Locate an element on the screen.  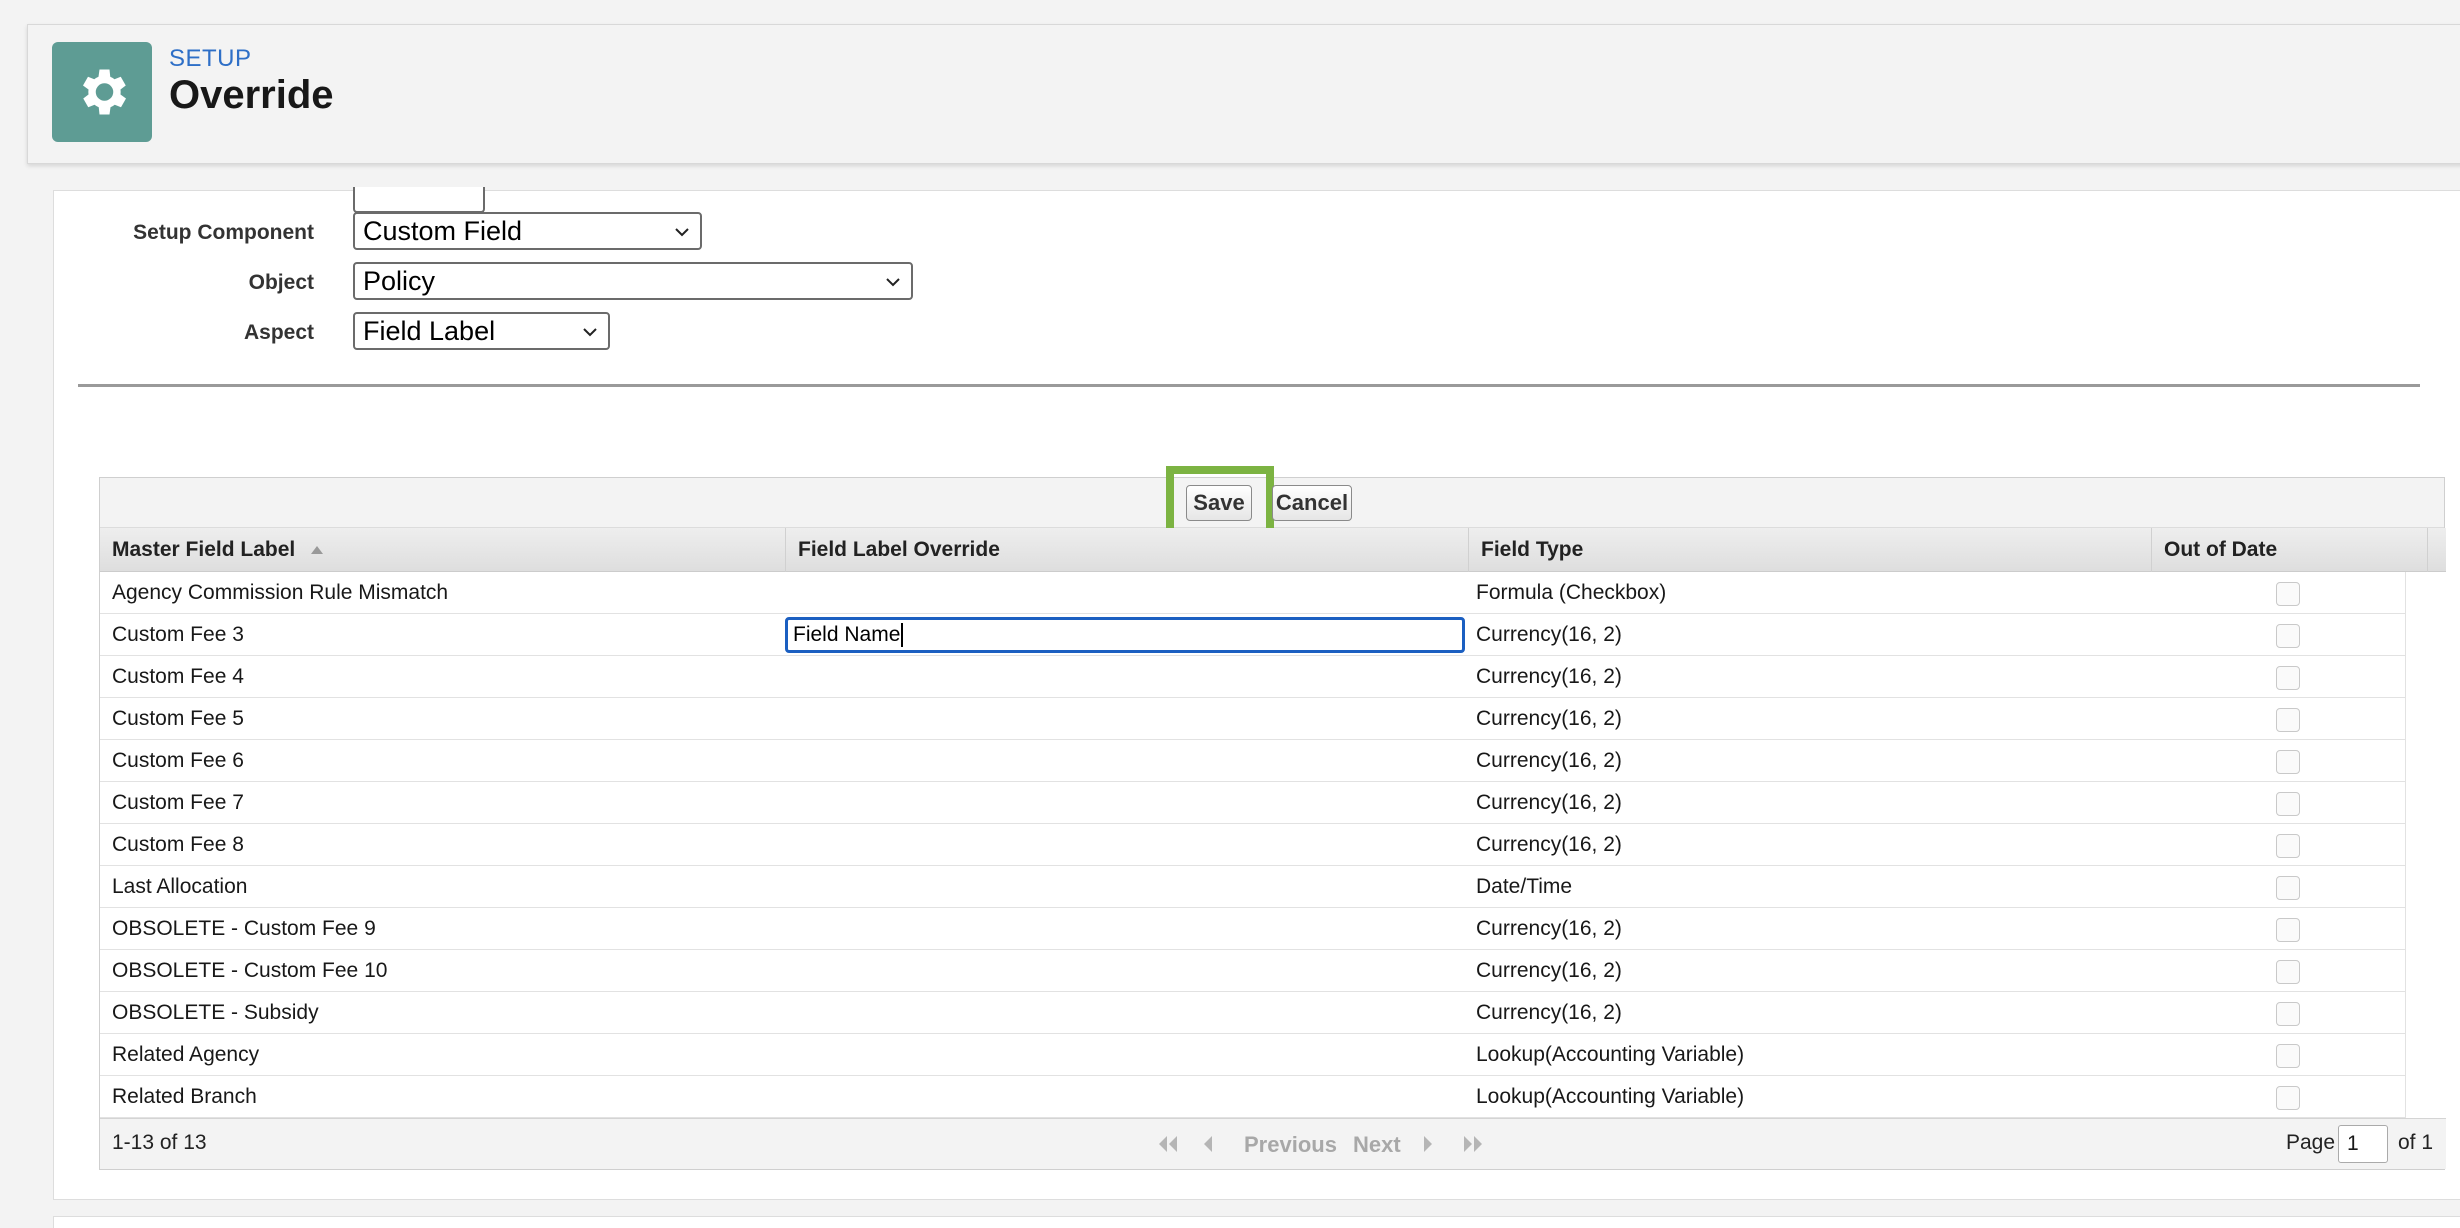
table-row: Custom Fee 4 Currency(16, 2) is located at coordinates (1252, 677).